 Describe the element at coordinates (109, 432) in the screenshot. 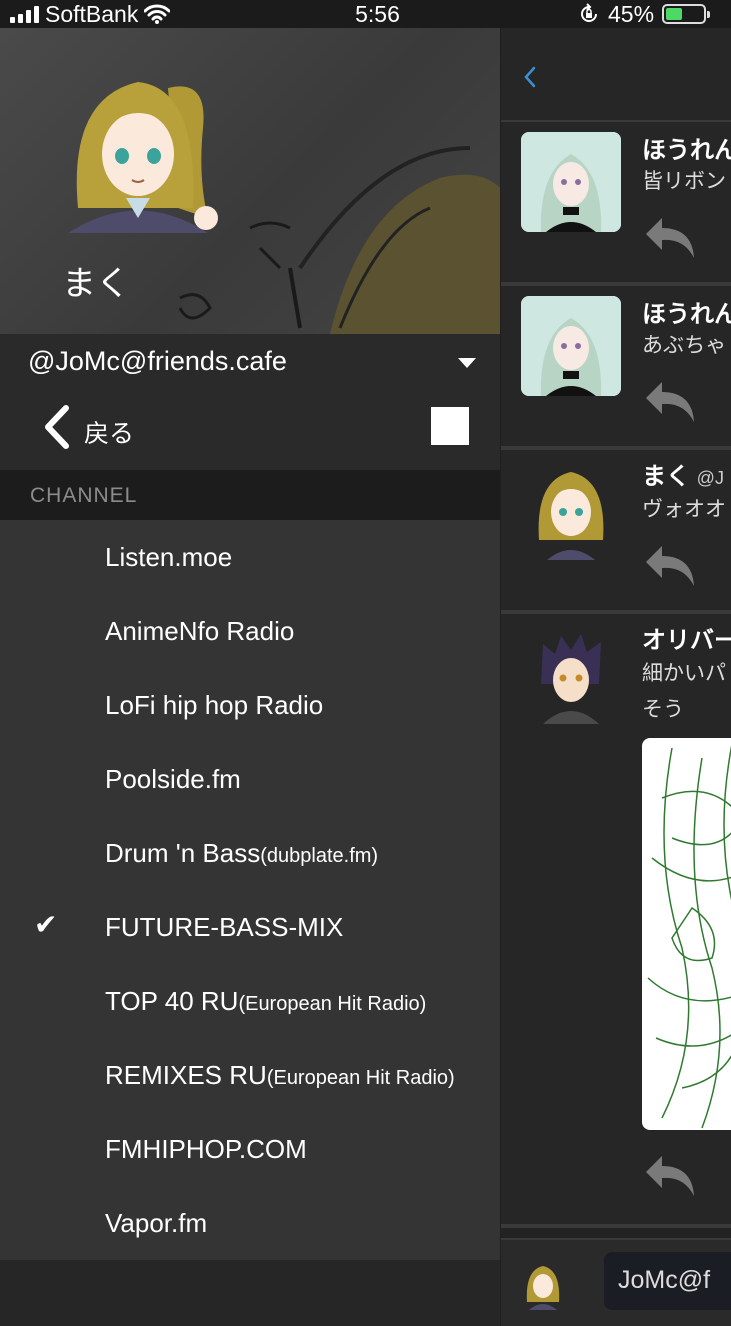

I see `back-button-label: 戻る` at that location.